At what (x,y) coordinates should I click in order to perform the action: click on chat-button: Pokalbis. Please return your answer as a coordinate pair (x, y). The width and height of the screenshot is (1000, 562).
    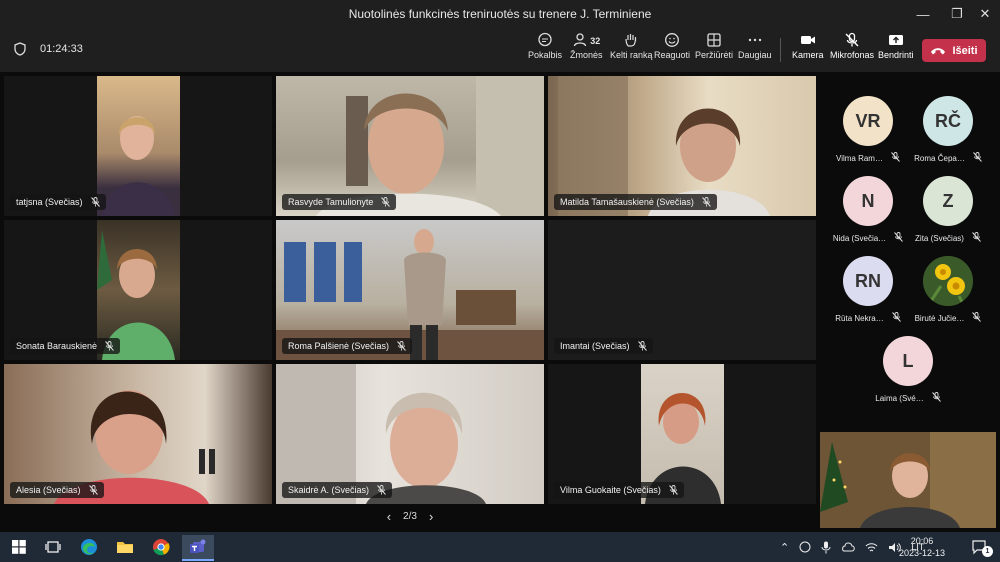
    Looking at the image, I should click on (545, 51).